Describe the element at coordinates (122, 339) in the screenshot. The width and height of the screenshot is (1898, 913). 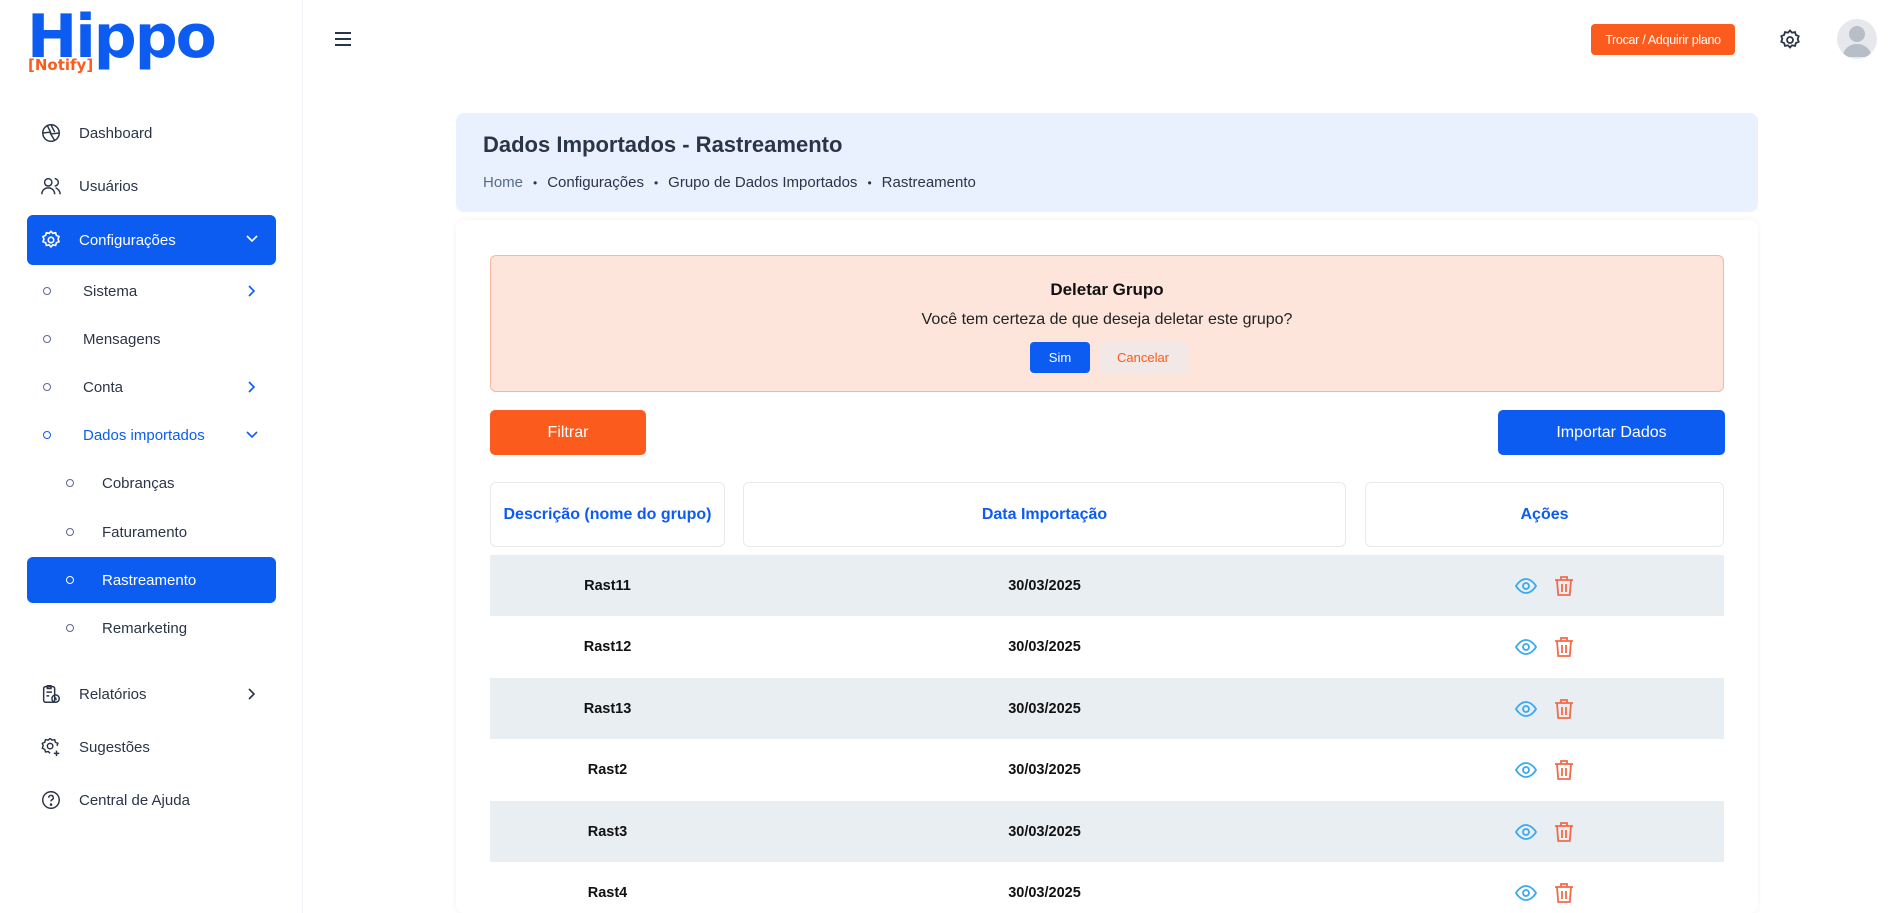
I see `sidebar-item-label: Mensagens` at that location.